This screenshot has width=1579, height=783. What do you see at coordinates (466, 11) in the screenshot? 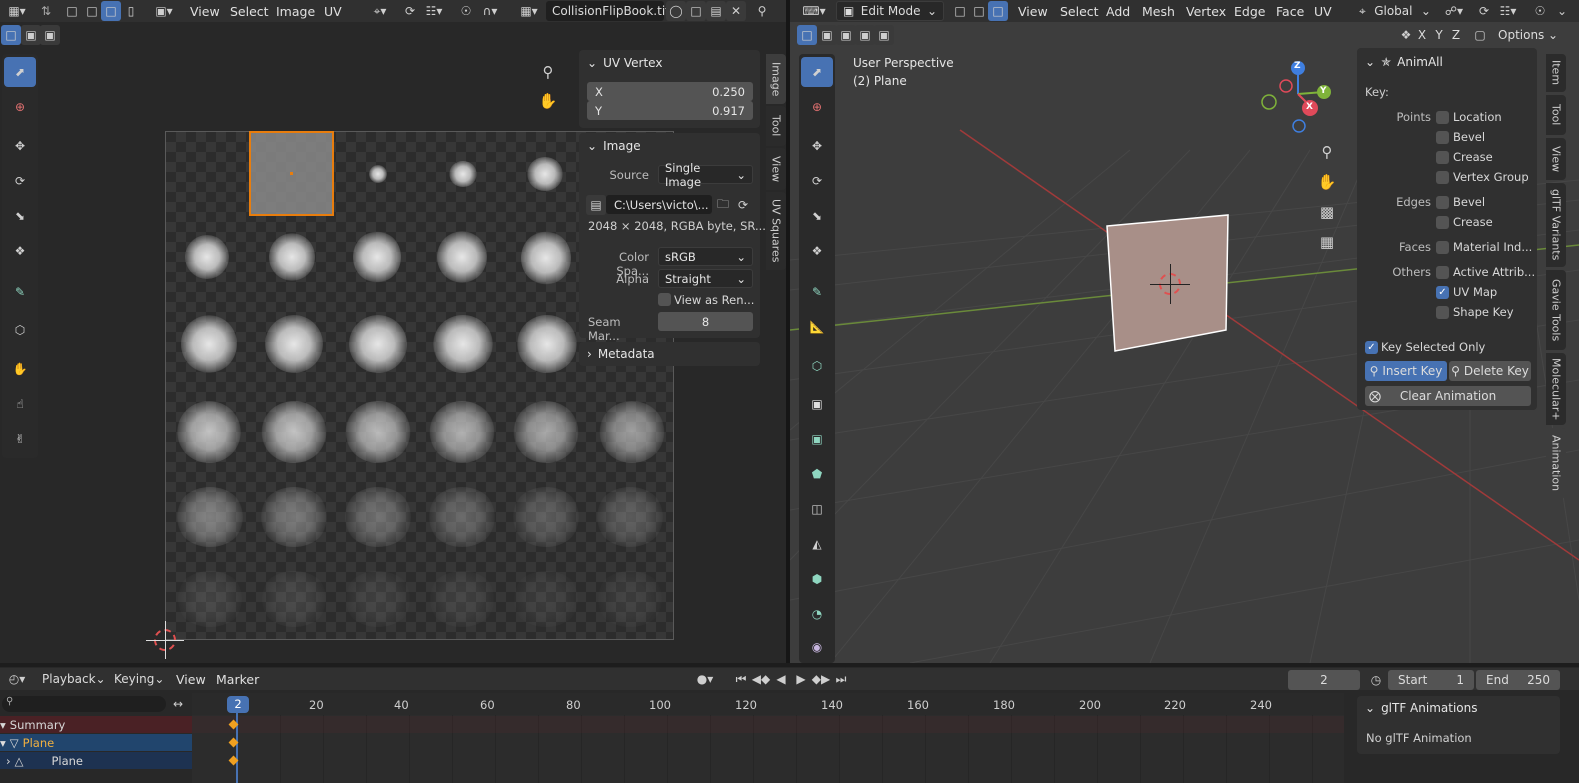
I see `proportional-edit-icon: ☉` at bounding box center [466, 11].